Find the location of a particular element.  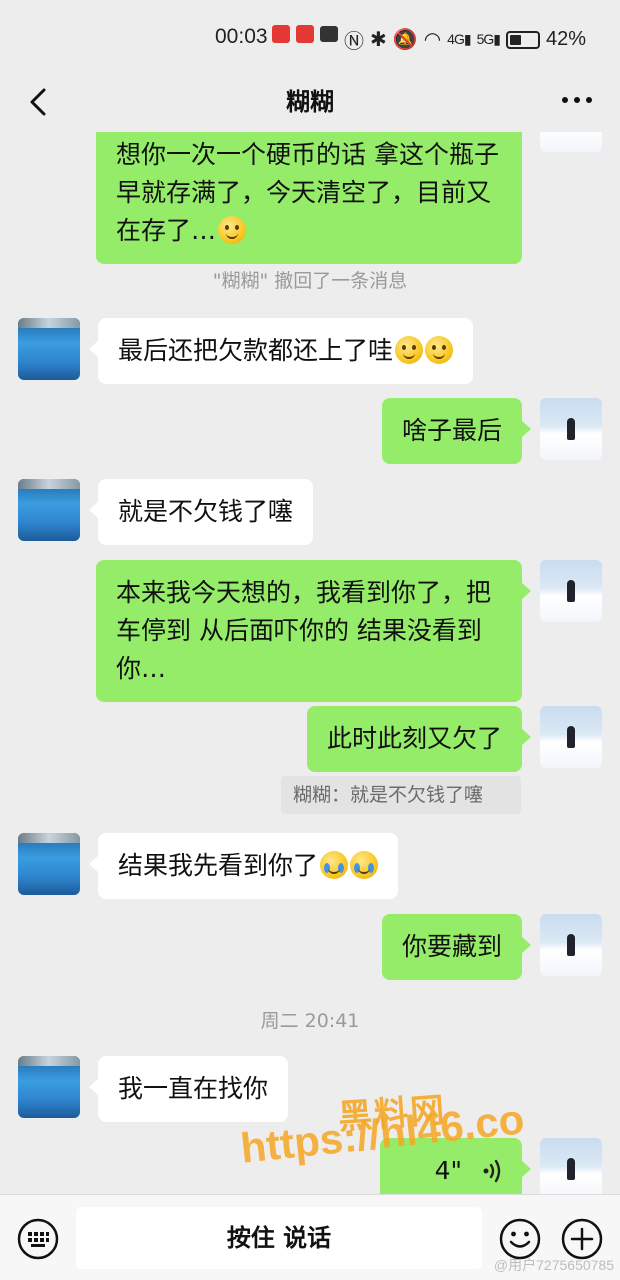

message-bubble: 啥子最后 is located at coordinates (456, 431).